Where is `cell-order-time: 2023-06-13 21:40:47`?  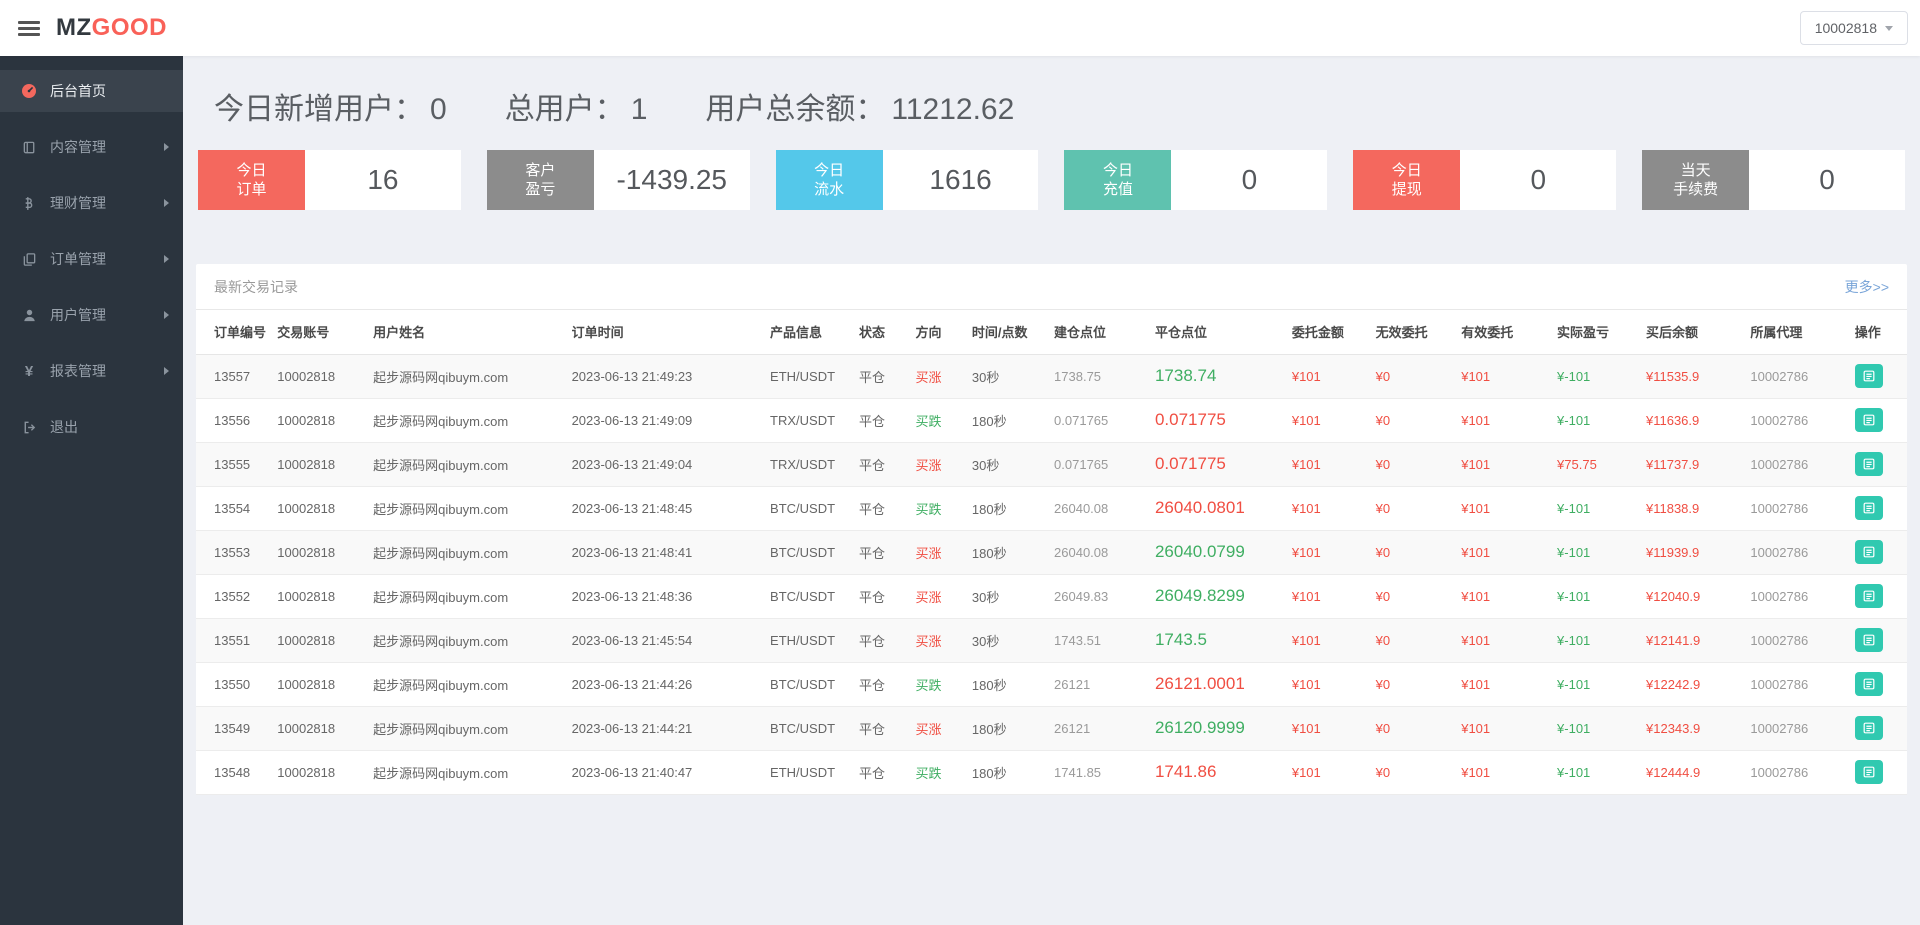
cell-order-time: 2023-06-13 21:40:47 is located at coordinates (665, 772).